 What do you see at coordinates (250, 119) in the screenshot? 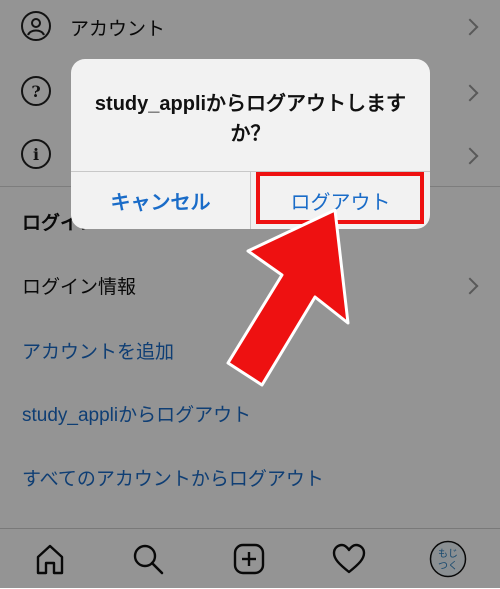
I see `dialog-title: study_appliからログアウトしますか？` at bounding box center [250, 119].